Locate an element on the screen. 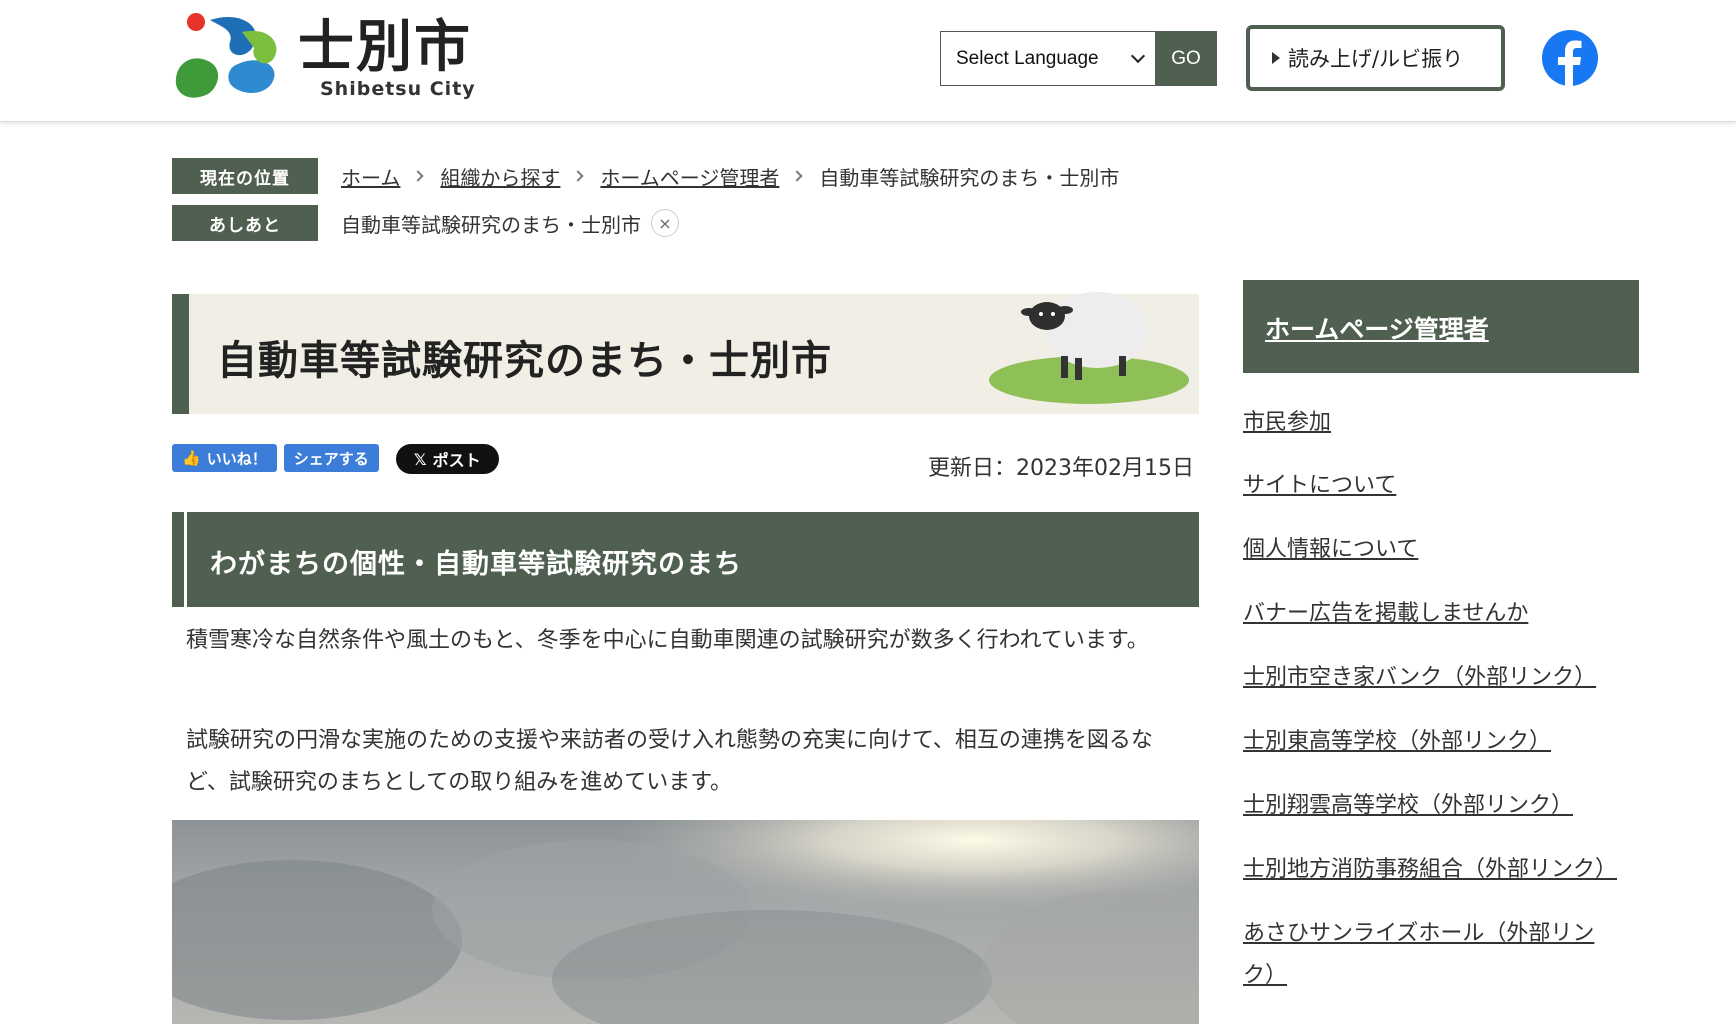 The width and height of the screenshot is (1736, 1024). breadcrumb-admin: ホームページ管理者 is located at coordinates (689, 176).